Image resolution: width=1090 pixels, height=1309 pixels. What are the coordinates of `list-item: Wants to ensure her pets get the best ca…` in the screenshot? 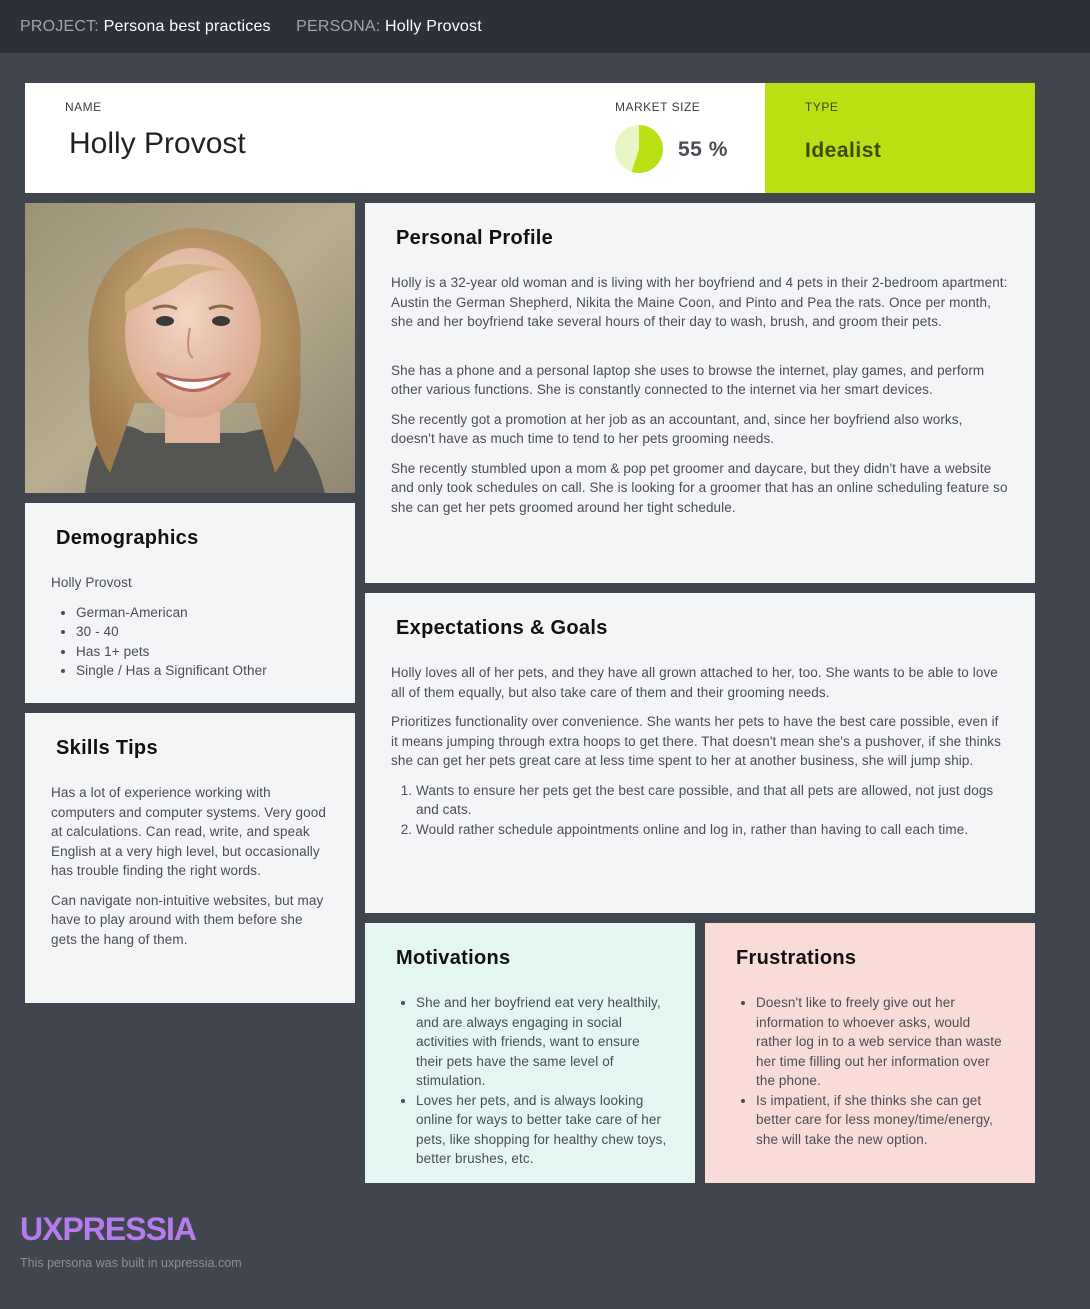 It's located at (712, 800).